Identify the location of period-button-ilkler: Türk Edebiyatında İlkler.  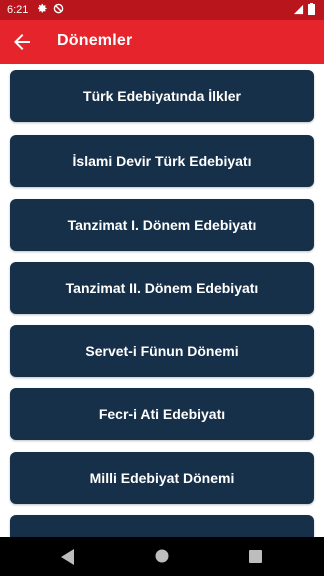
(162, 96).